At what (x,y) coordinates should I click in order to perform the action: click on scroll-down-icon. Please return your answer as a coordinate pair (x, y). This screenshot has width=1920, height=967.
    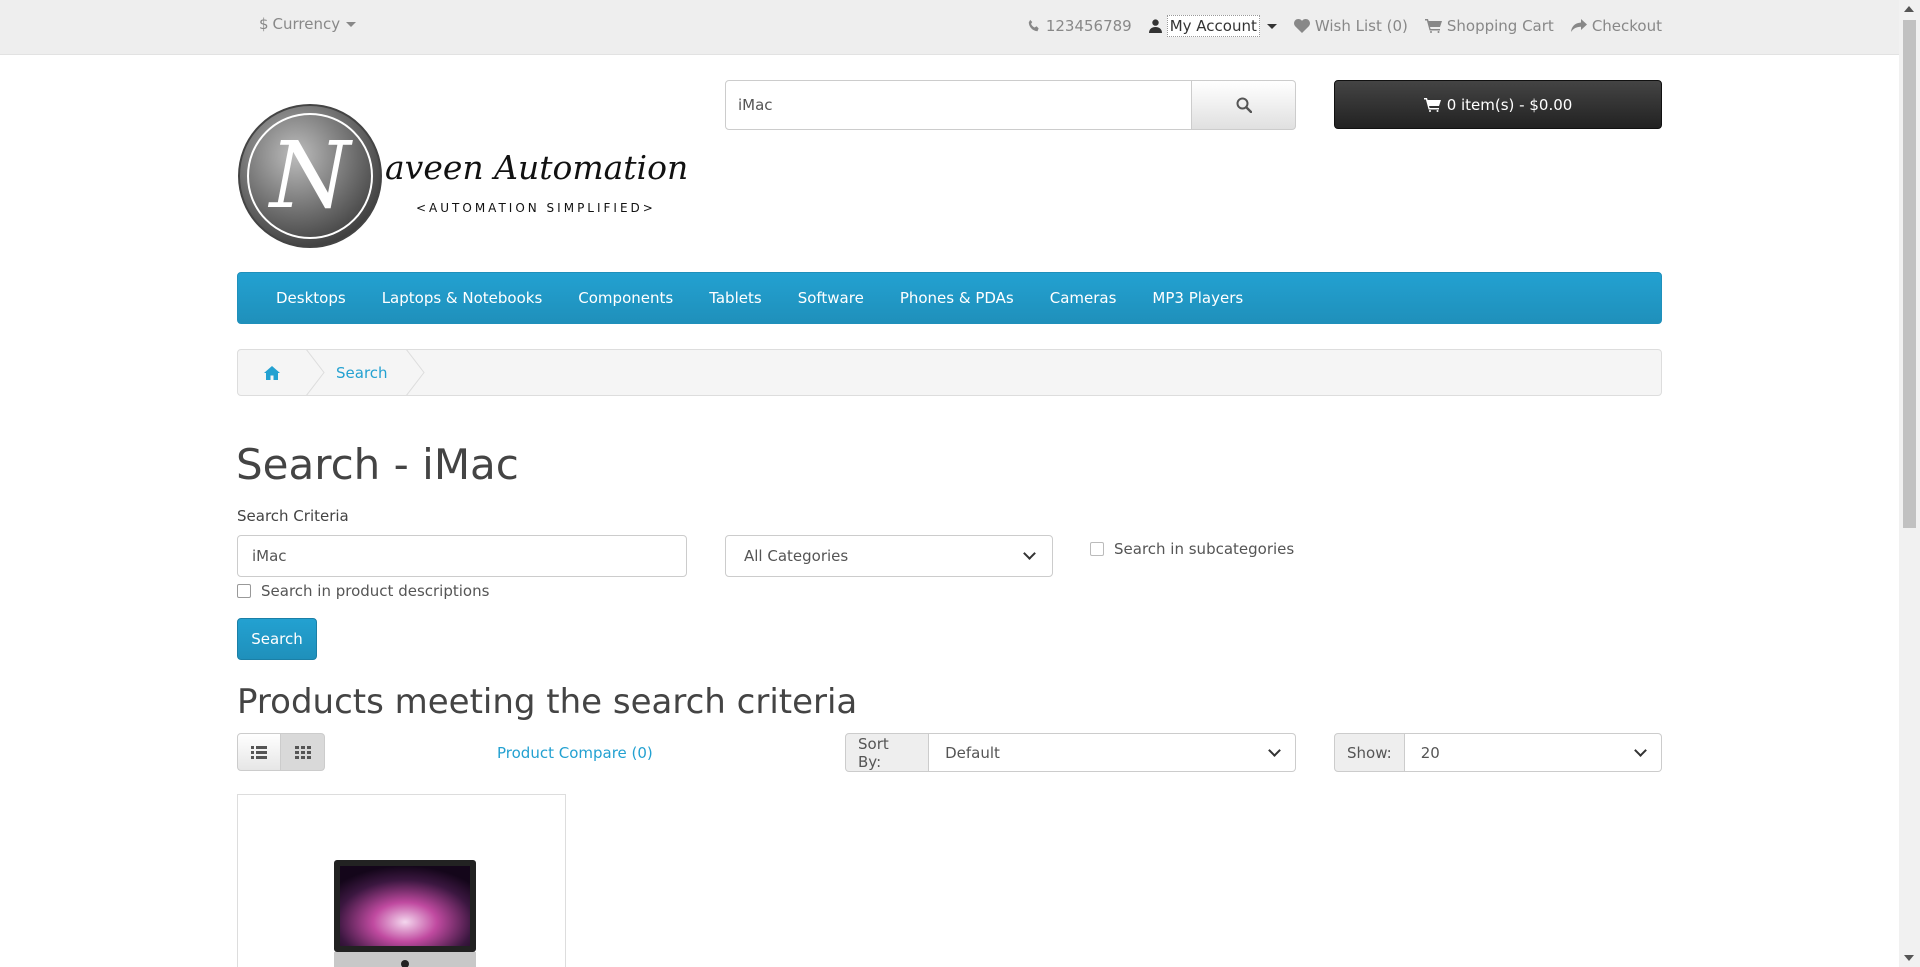
    Looking at the image, I should click on (1909, 958).